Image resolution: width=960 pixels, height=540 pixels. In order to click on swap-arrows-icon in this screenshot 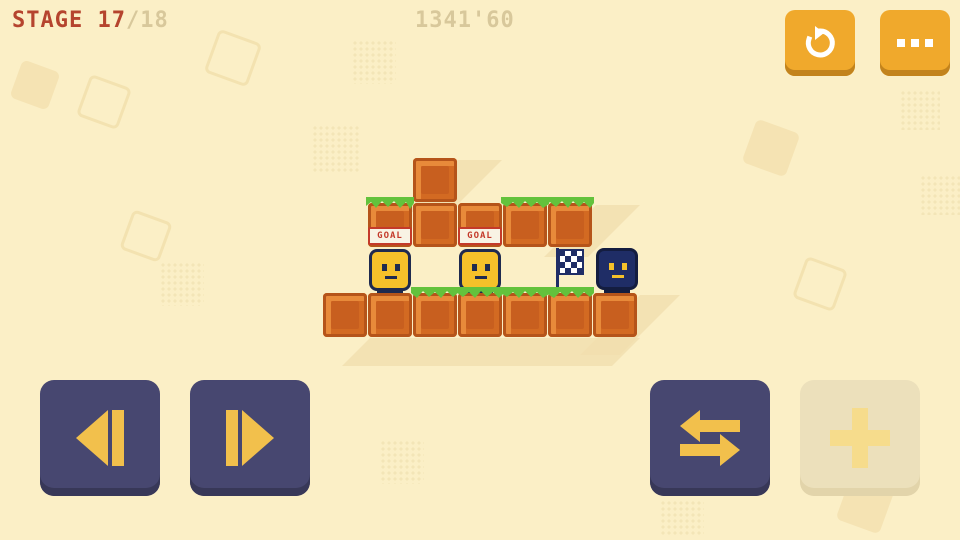, I will do `click(710, 438)`.